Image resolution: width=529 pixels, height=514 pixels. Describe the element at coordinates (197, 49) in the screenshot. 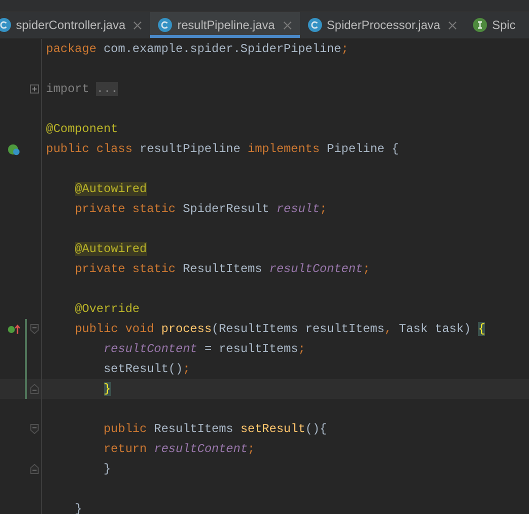

I see `code-line: package com.example.spider.SpiderPipeline;` at that location.